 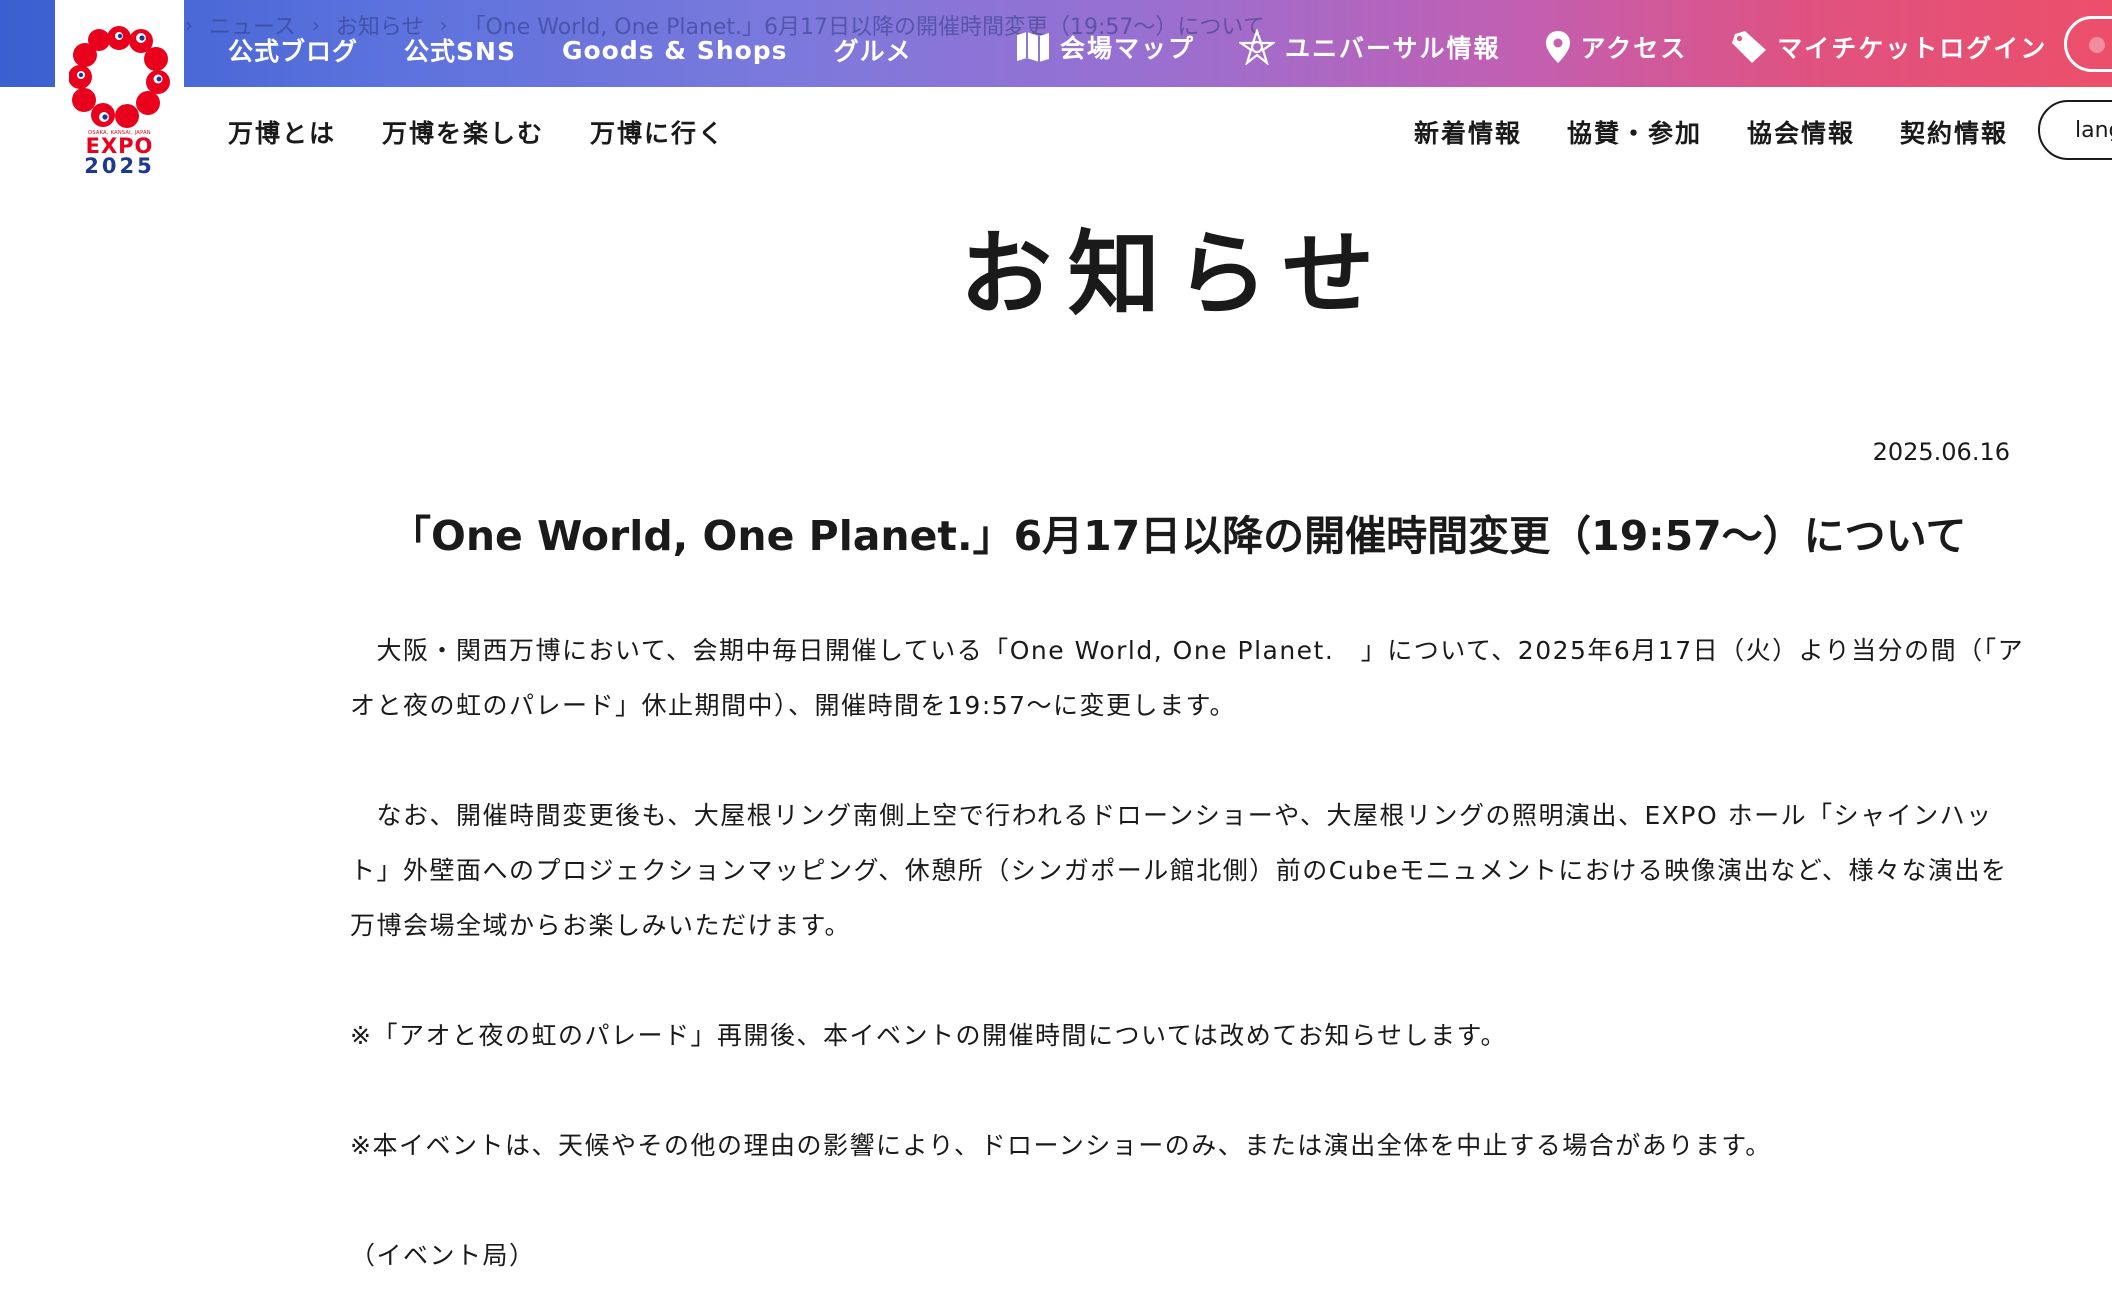 I want to click on topnav-access-label: アクセス, so click(x=1634, y=48).